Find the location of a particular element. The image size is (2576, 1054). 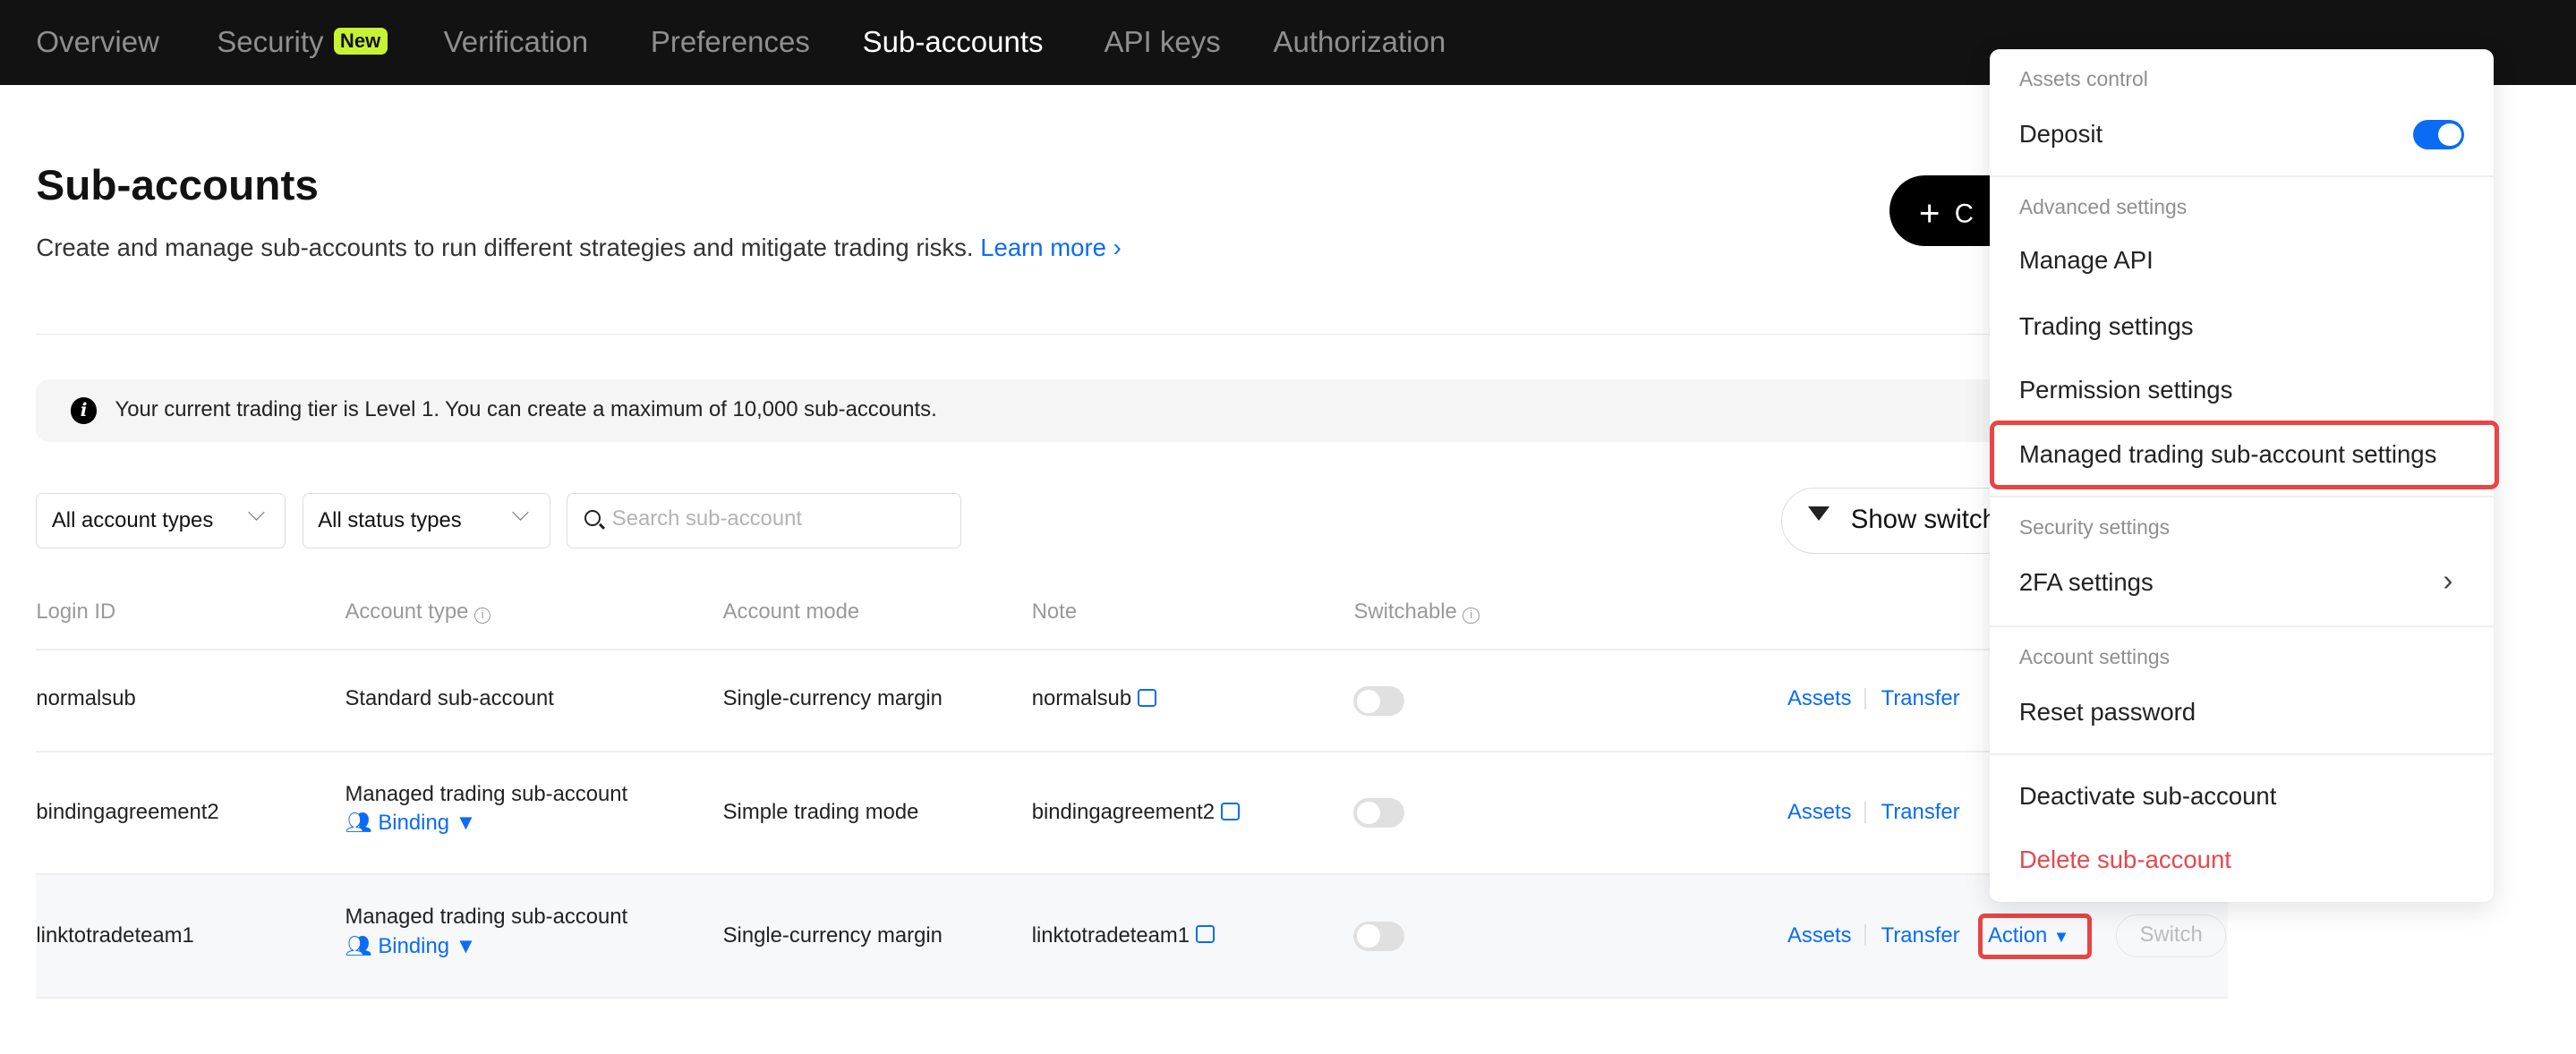

header-account-type: Account type i is located at coordinates (418, 612).